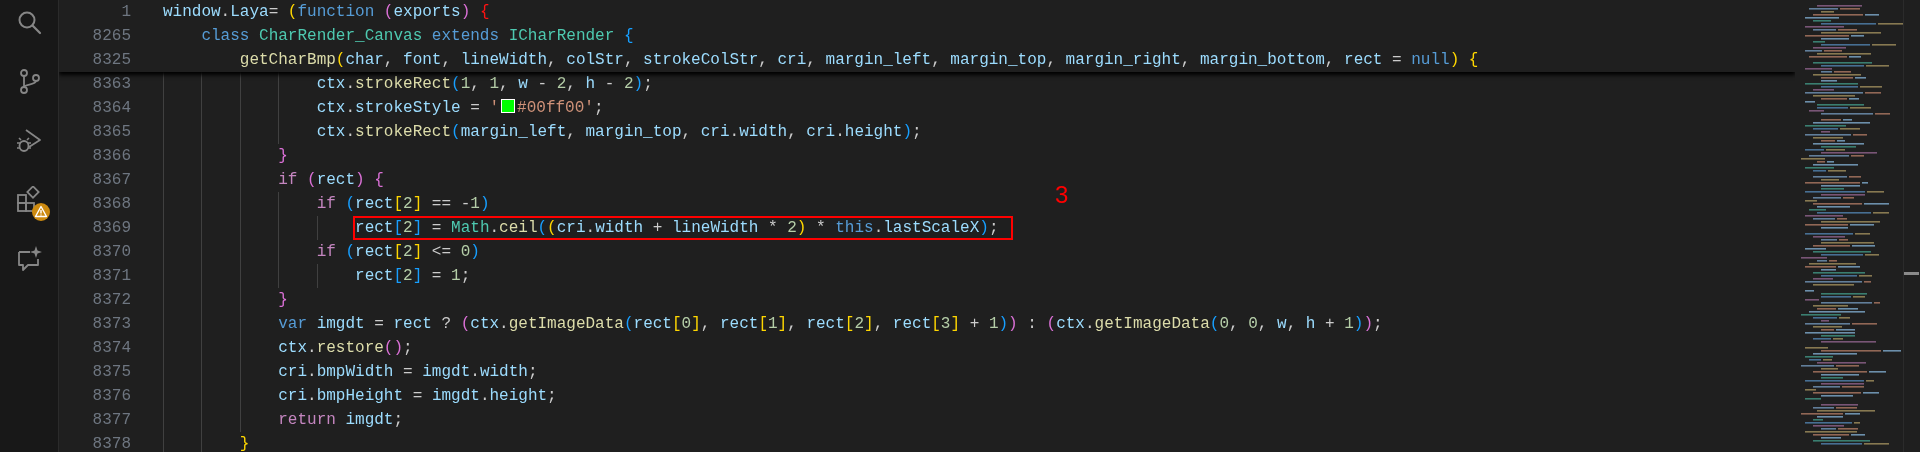 The image size is (1920, 452). I want to click on line-number: 8365, so click(111, 132).